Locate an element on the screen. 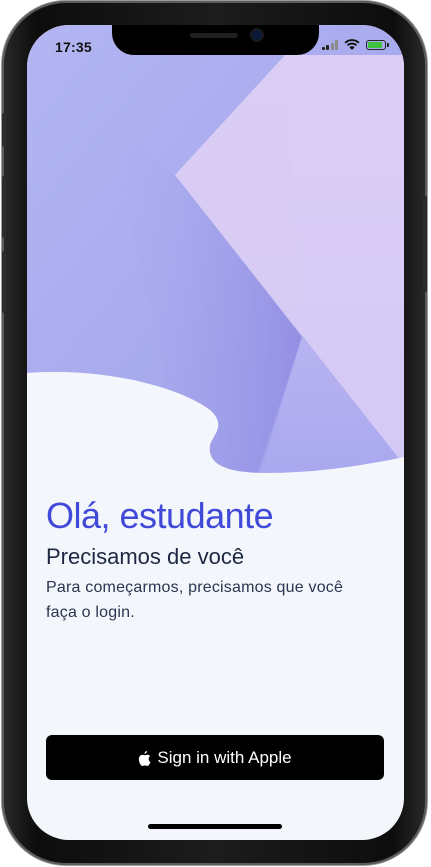  volume-up-button is located at coordinates (4, 207).